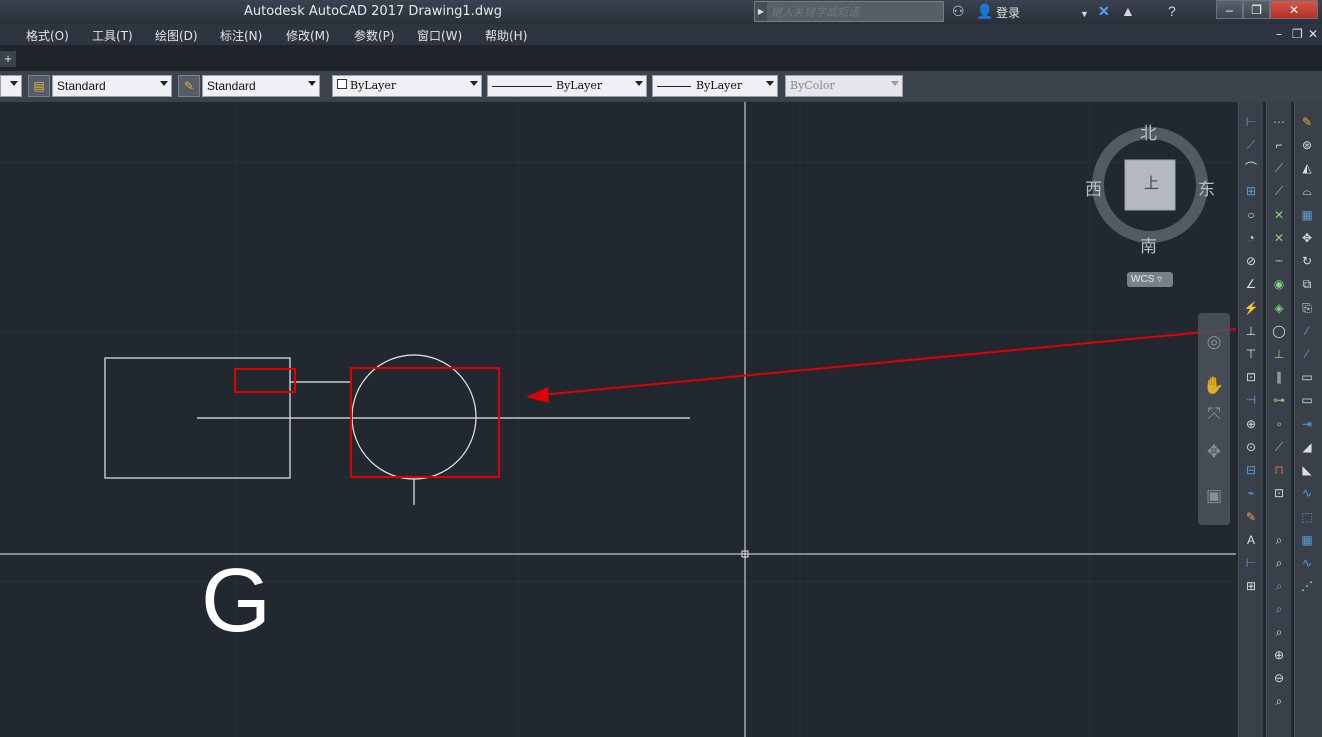  What do you see at coordinates (1279, 586) in the screenshot?
I see `zoom-scale-icon: ⌕` at bounding box center [1279, 586].